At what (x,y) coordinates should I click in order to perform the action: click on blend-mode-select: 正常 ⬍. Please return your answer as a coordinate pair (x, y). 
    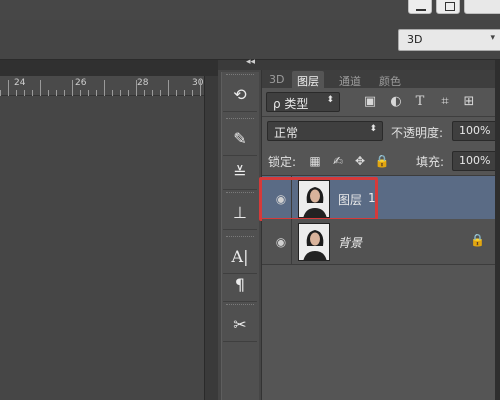
    Looking at the image, I should click on (325, 131).